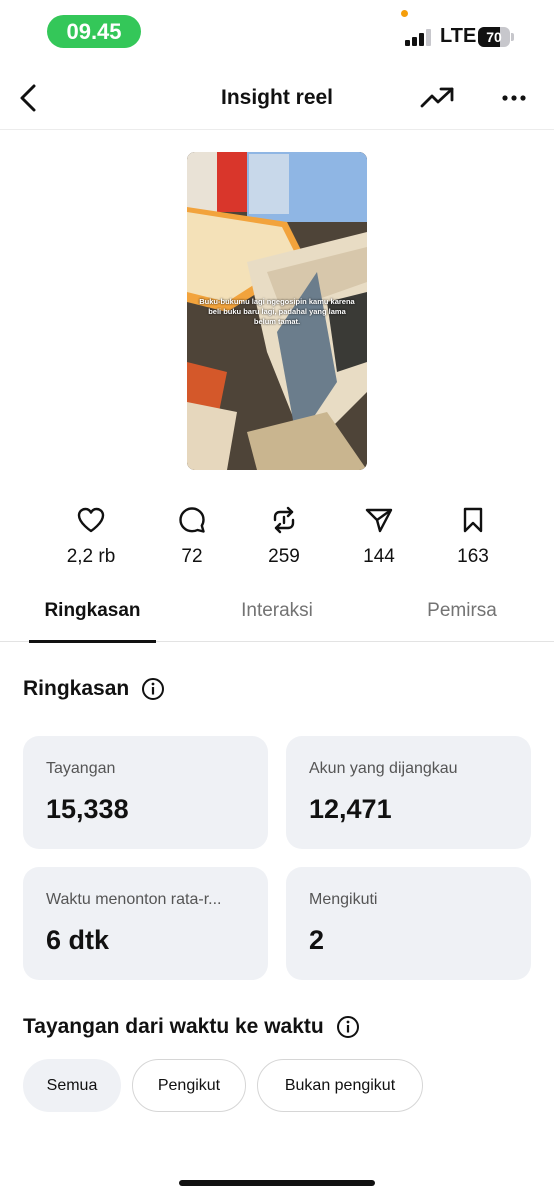 The width and height of the screenshot is (554, 1199). I want to click on metric-value: 6 dtk, so click(78, 940).